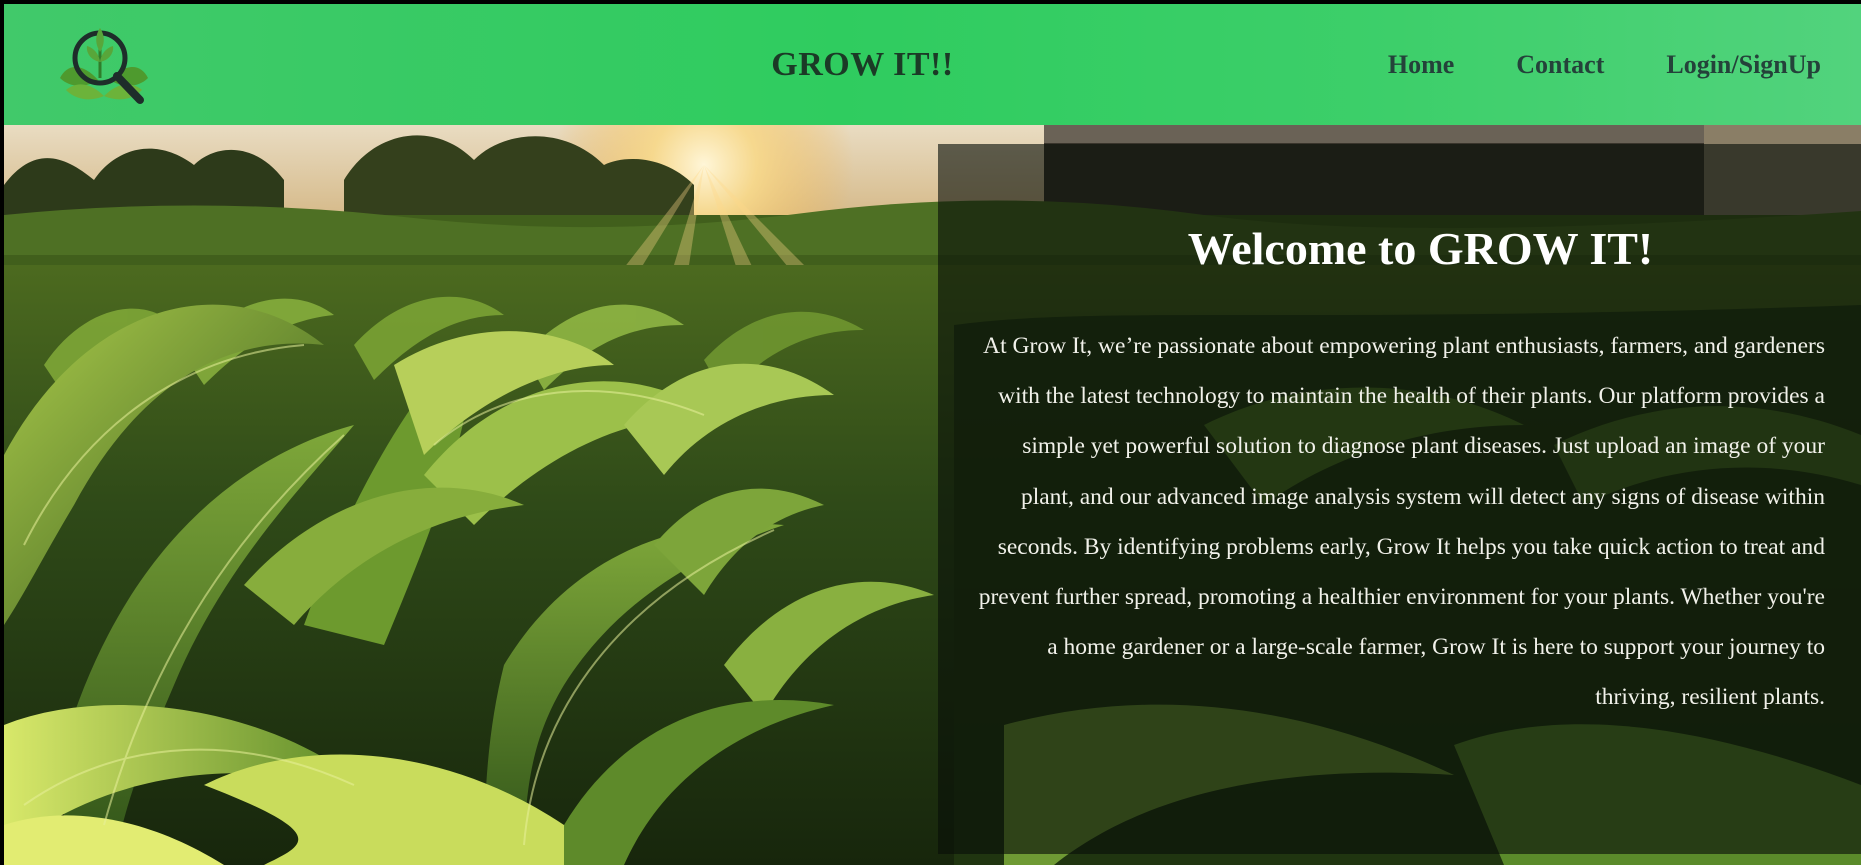  I want to click on navbar: GROW IT!! Home Contact Login/SignUp, so click(932, 64).